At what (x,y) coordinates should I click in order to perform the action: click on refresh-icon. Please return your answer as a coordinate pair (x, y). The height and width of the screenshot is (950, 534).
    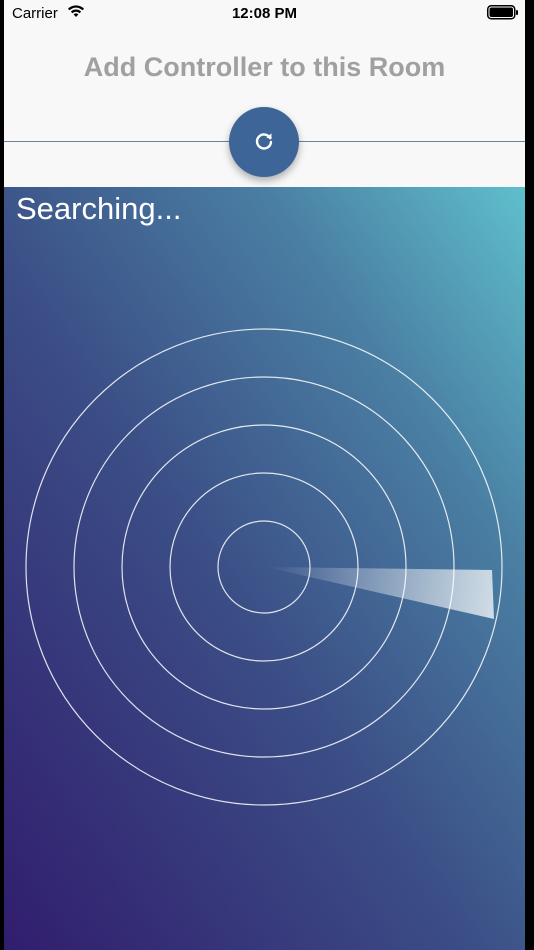
    Looking at the image, I should click on (264, 141).